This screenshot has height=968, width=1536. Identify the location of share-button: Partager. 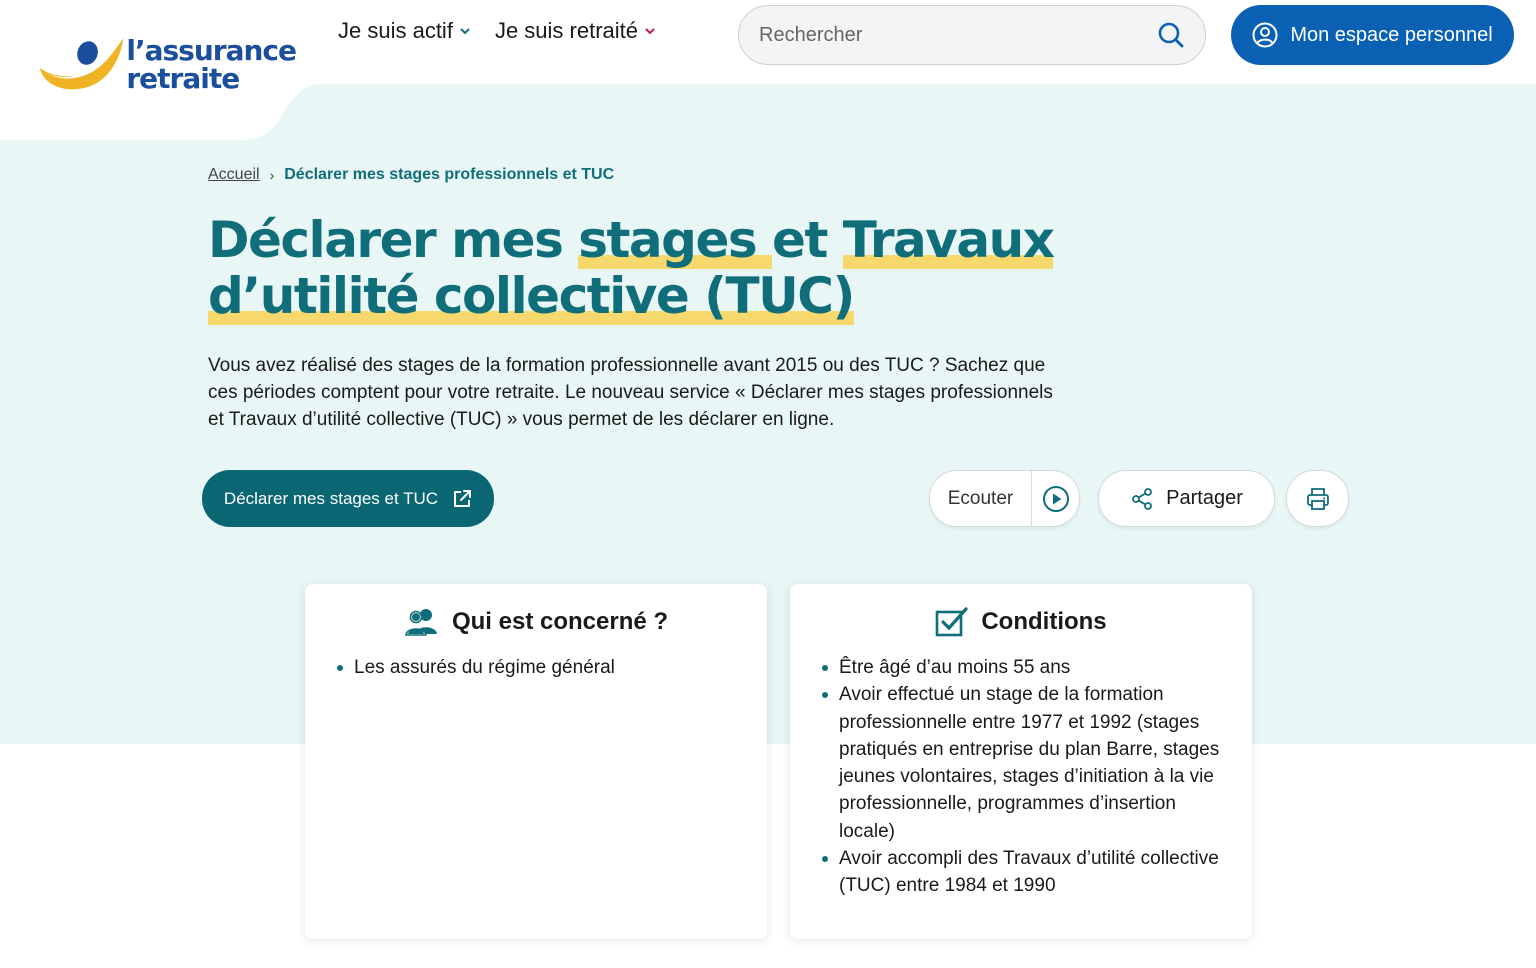
(1186, 498).